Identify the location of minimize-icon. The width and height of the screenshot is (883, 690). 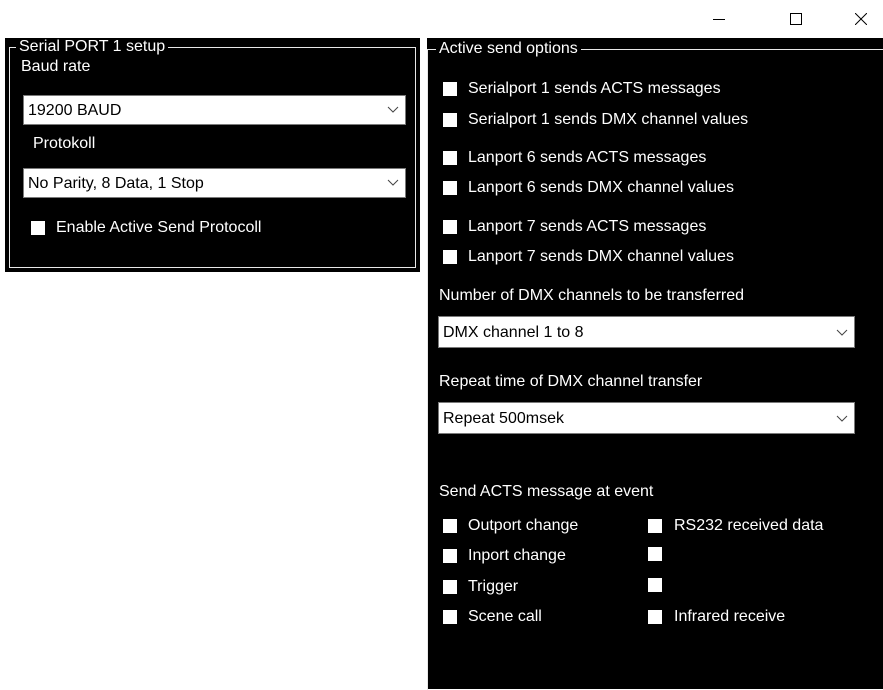
(719, 19).